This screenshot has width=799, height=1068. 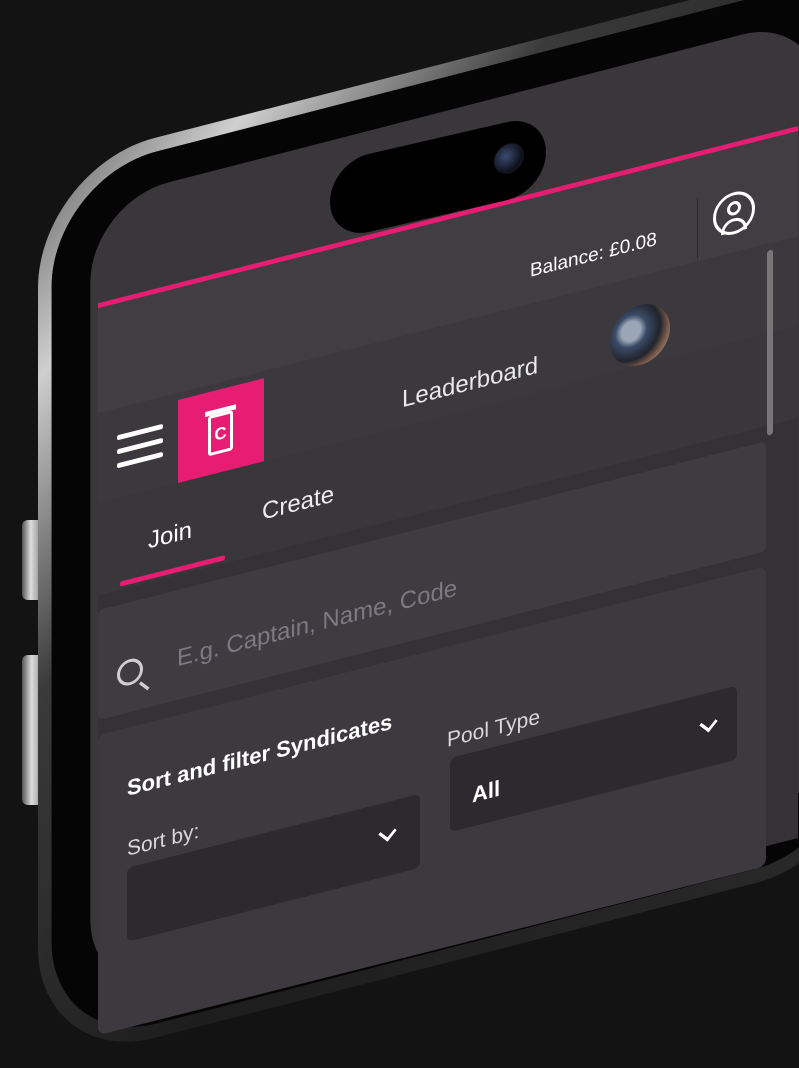 I want to click on camera-lens, so click(x=509, y=159).